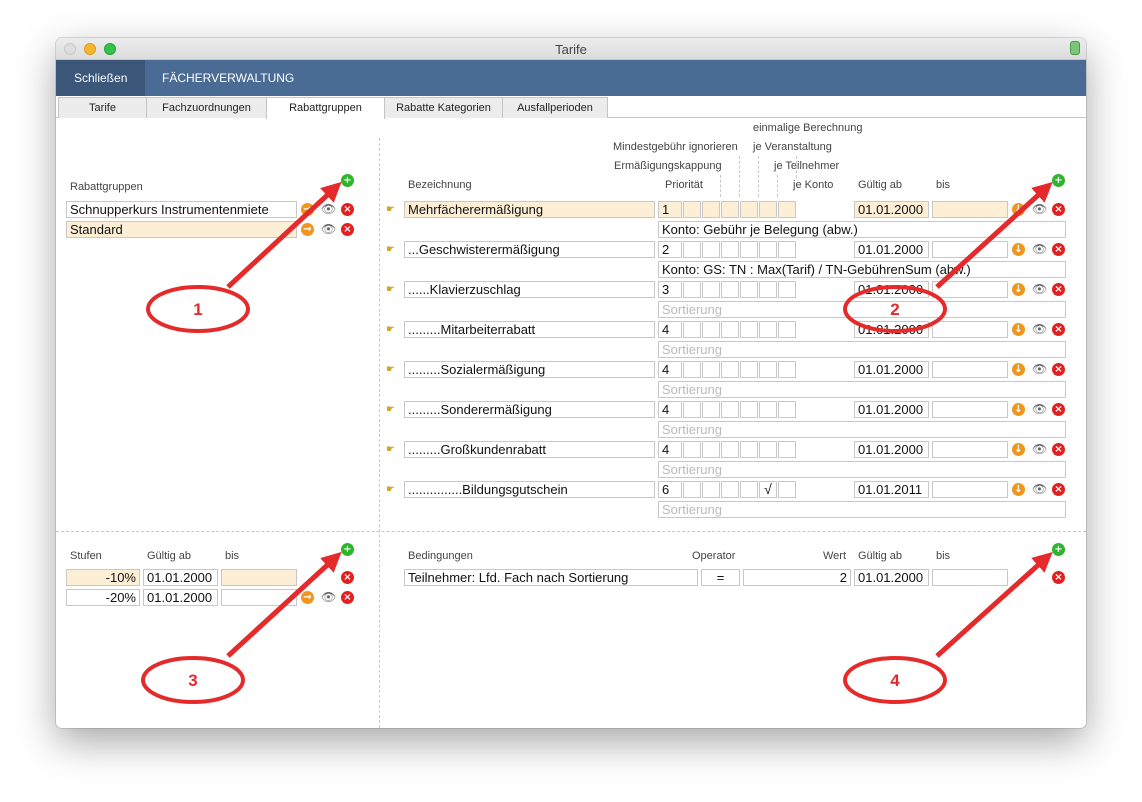 The image size is (1142, 802). What do you see at coordinates (891, 577) in the screenshot?
I see `bedingung-from-field: 01.01.2000` at bounding box center [891, 577].